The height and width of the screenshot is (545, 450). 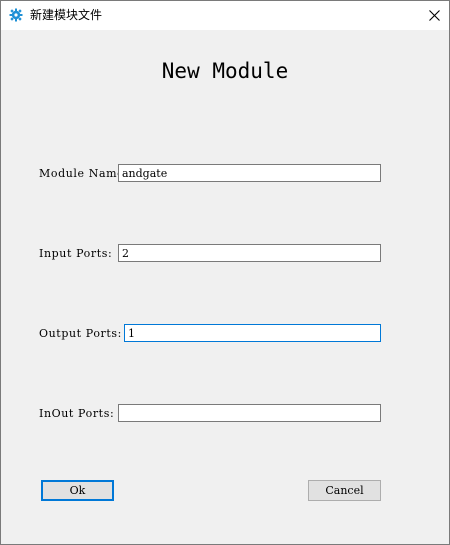 I want to click on close-button, so click(x=434, y=15).